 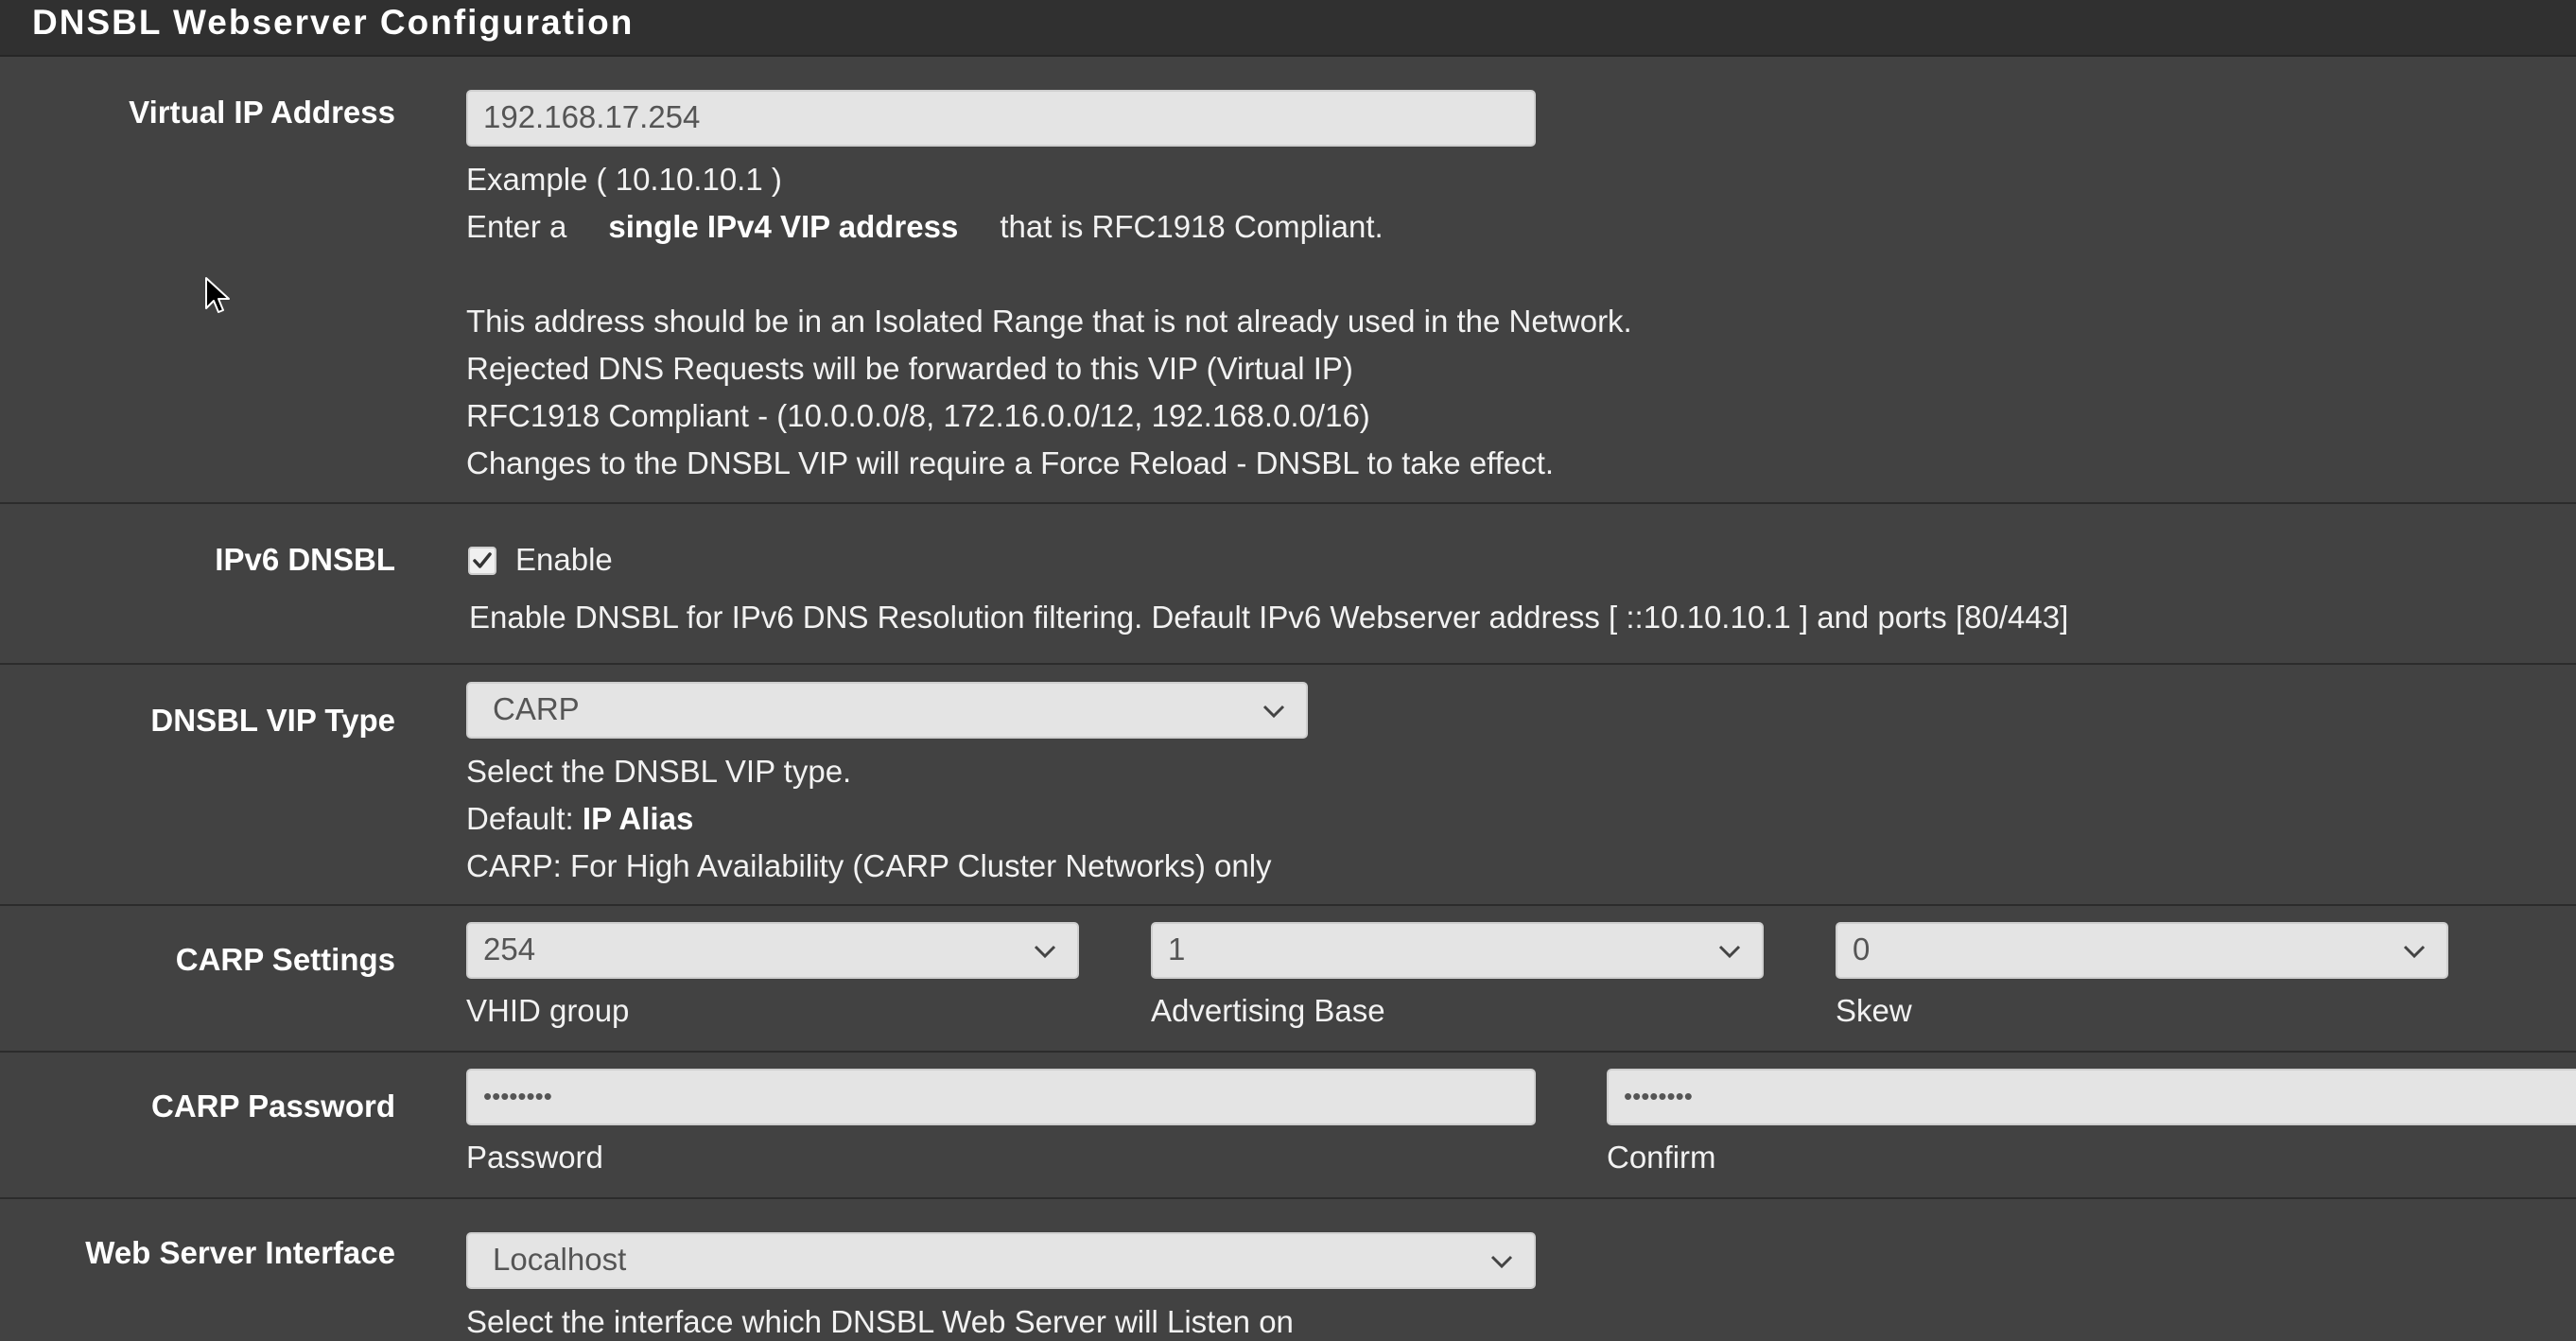 I want to click on vhid-group-select: 254, so click(x=772, y=950).